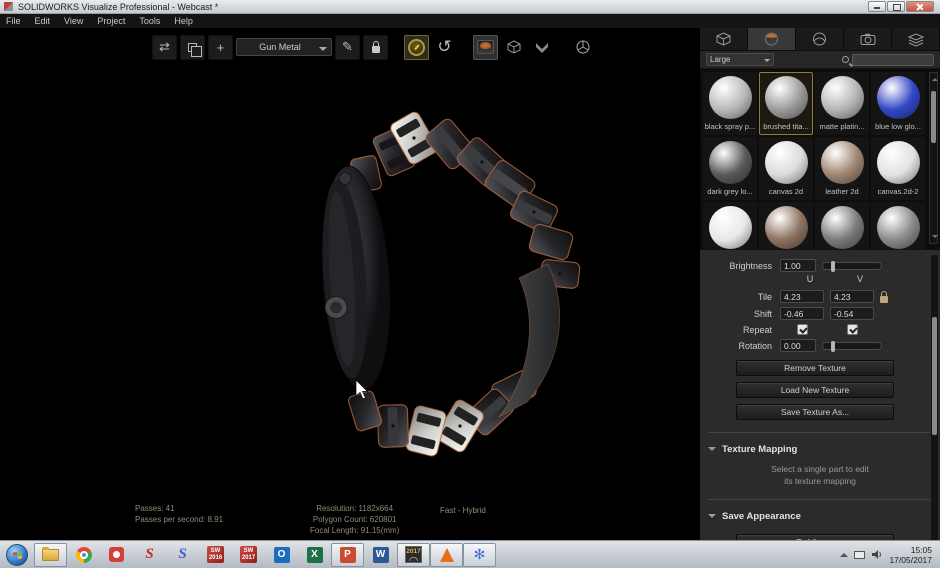  I want to click on tray-expand-icon, so click(844, 553).